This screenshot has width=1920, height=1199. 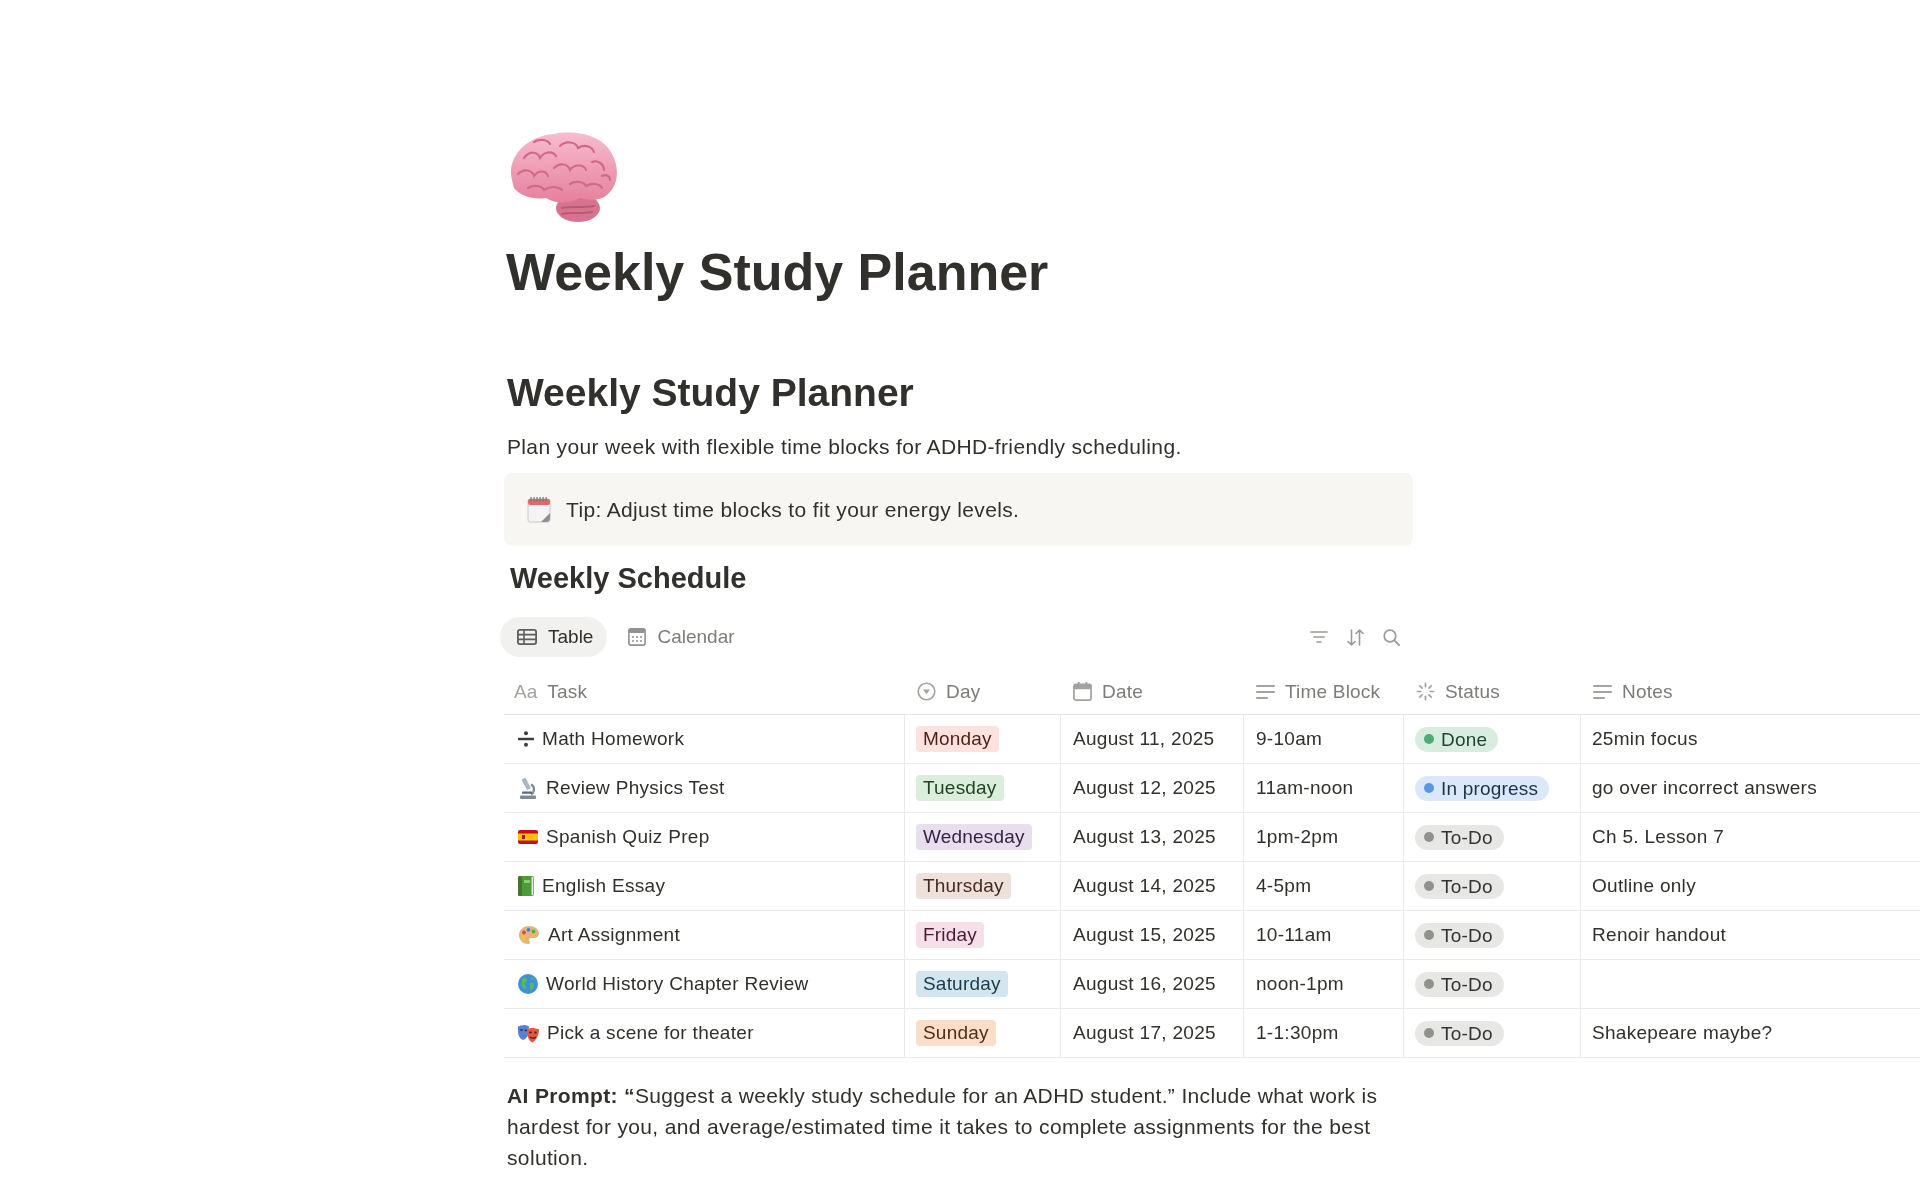 I want to click on task-title: Review Physics Test, so click(x=635, y=788).